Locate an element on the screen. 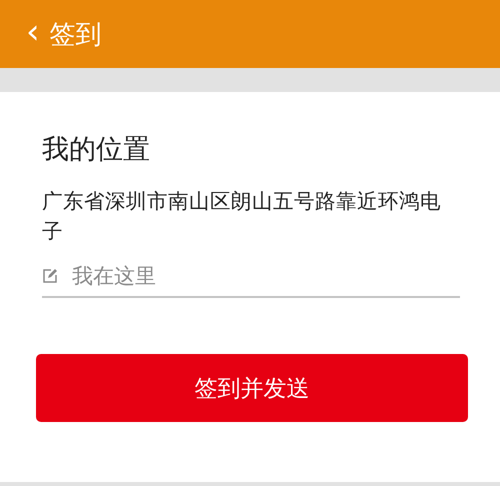  page-title: 签到 is located at coordinates (76, 35).